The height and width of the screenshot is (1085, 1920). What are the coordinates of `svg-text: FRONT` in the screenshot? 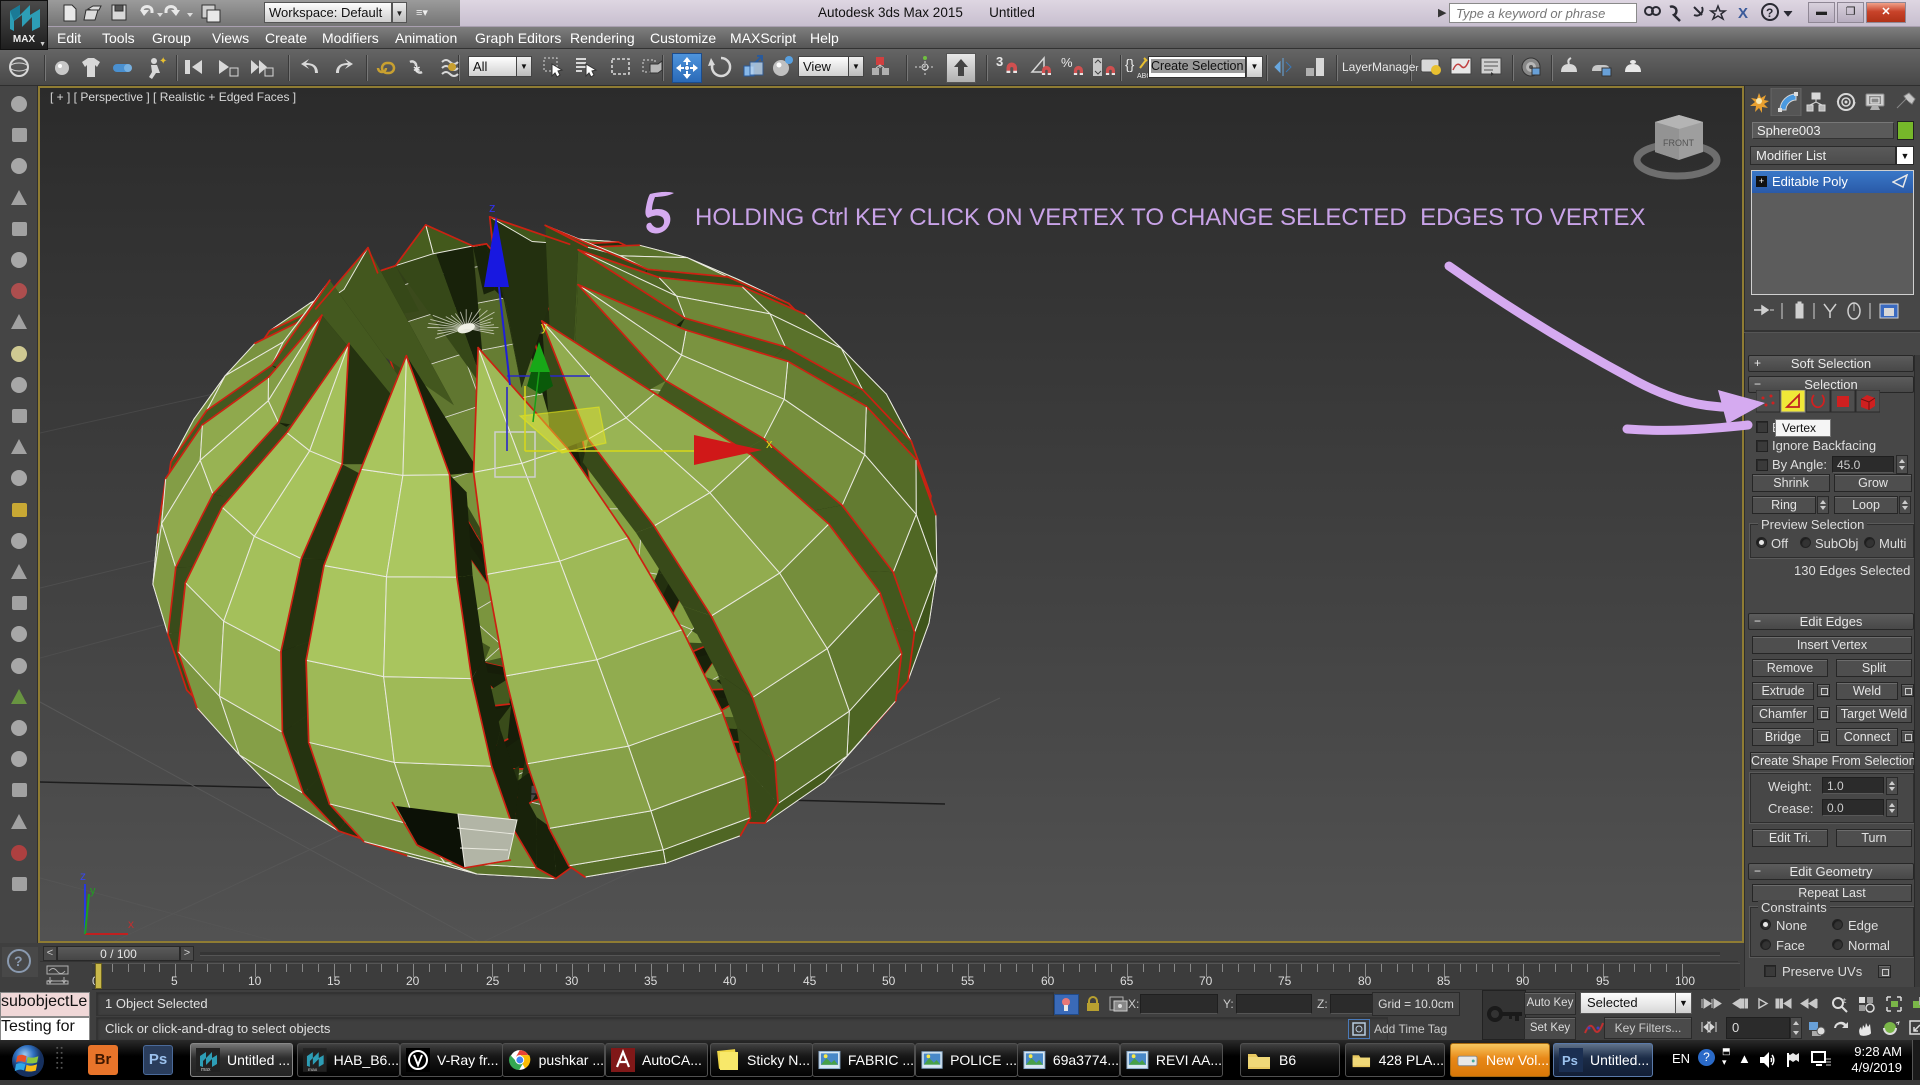 It's located at (1678, 143).